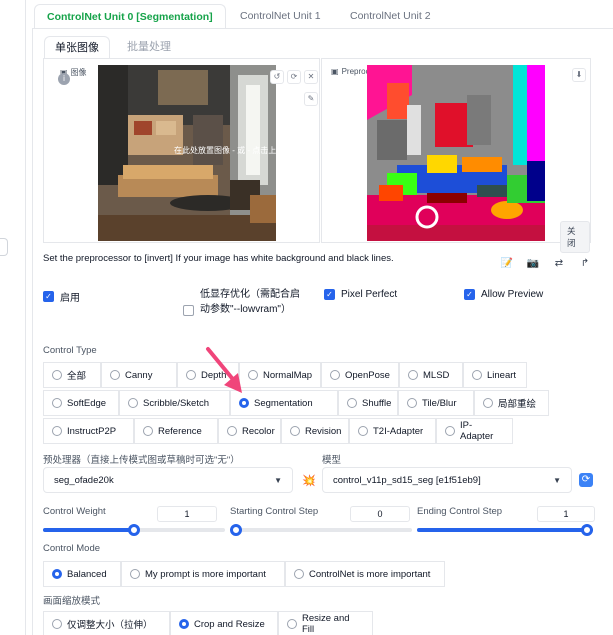  Describe the element at coordinates (280, 16) in the screenshot. I see `tab-controlnet-unit-1: ControlNet Unit 1` at that location.